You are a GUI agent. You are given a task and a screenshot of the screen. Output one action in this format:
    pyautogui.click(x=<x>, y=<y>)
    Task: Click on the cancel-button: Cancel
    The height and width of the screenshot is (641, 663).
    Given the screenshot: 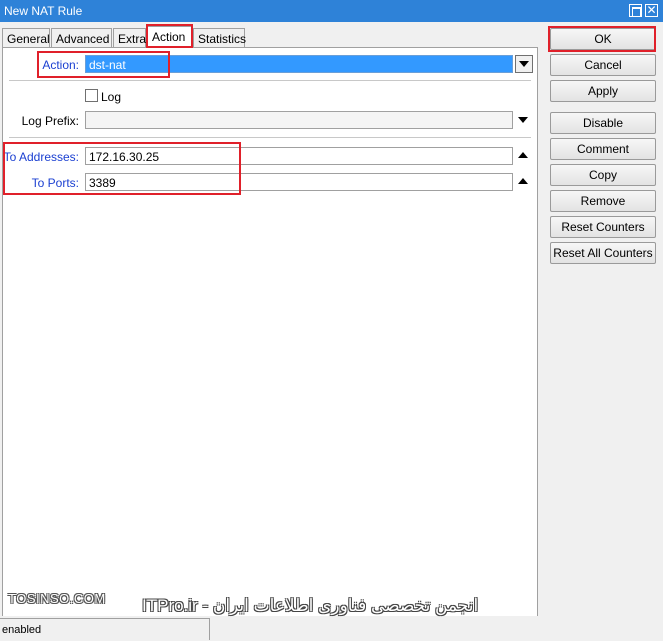 What is the action you would take?
    pyautogui.click(x=603, y=65)
    